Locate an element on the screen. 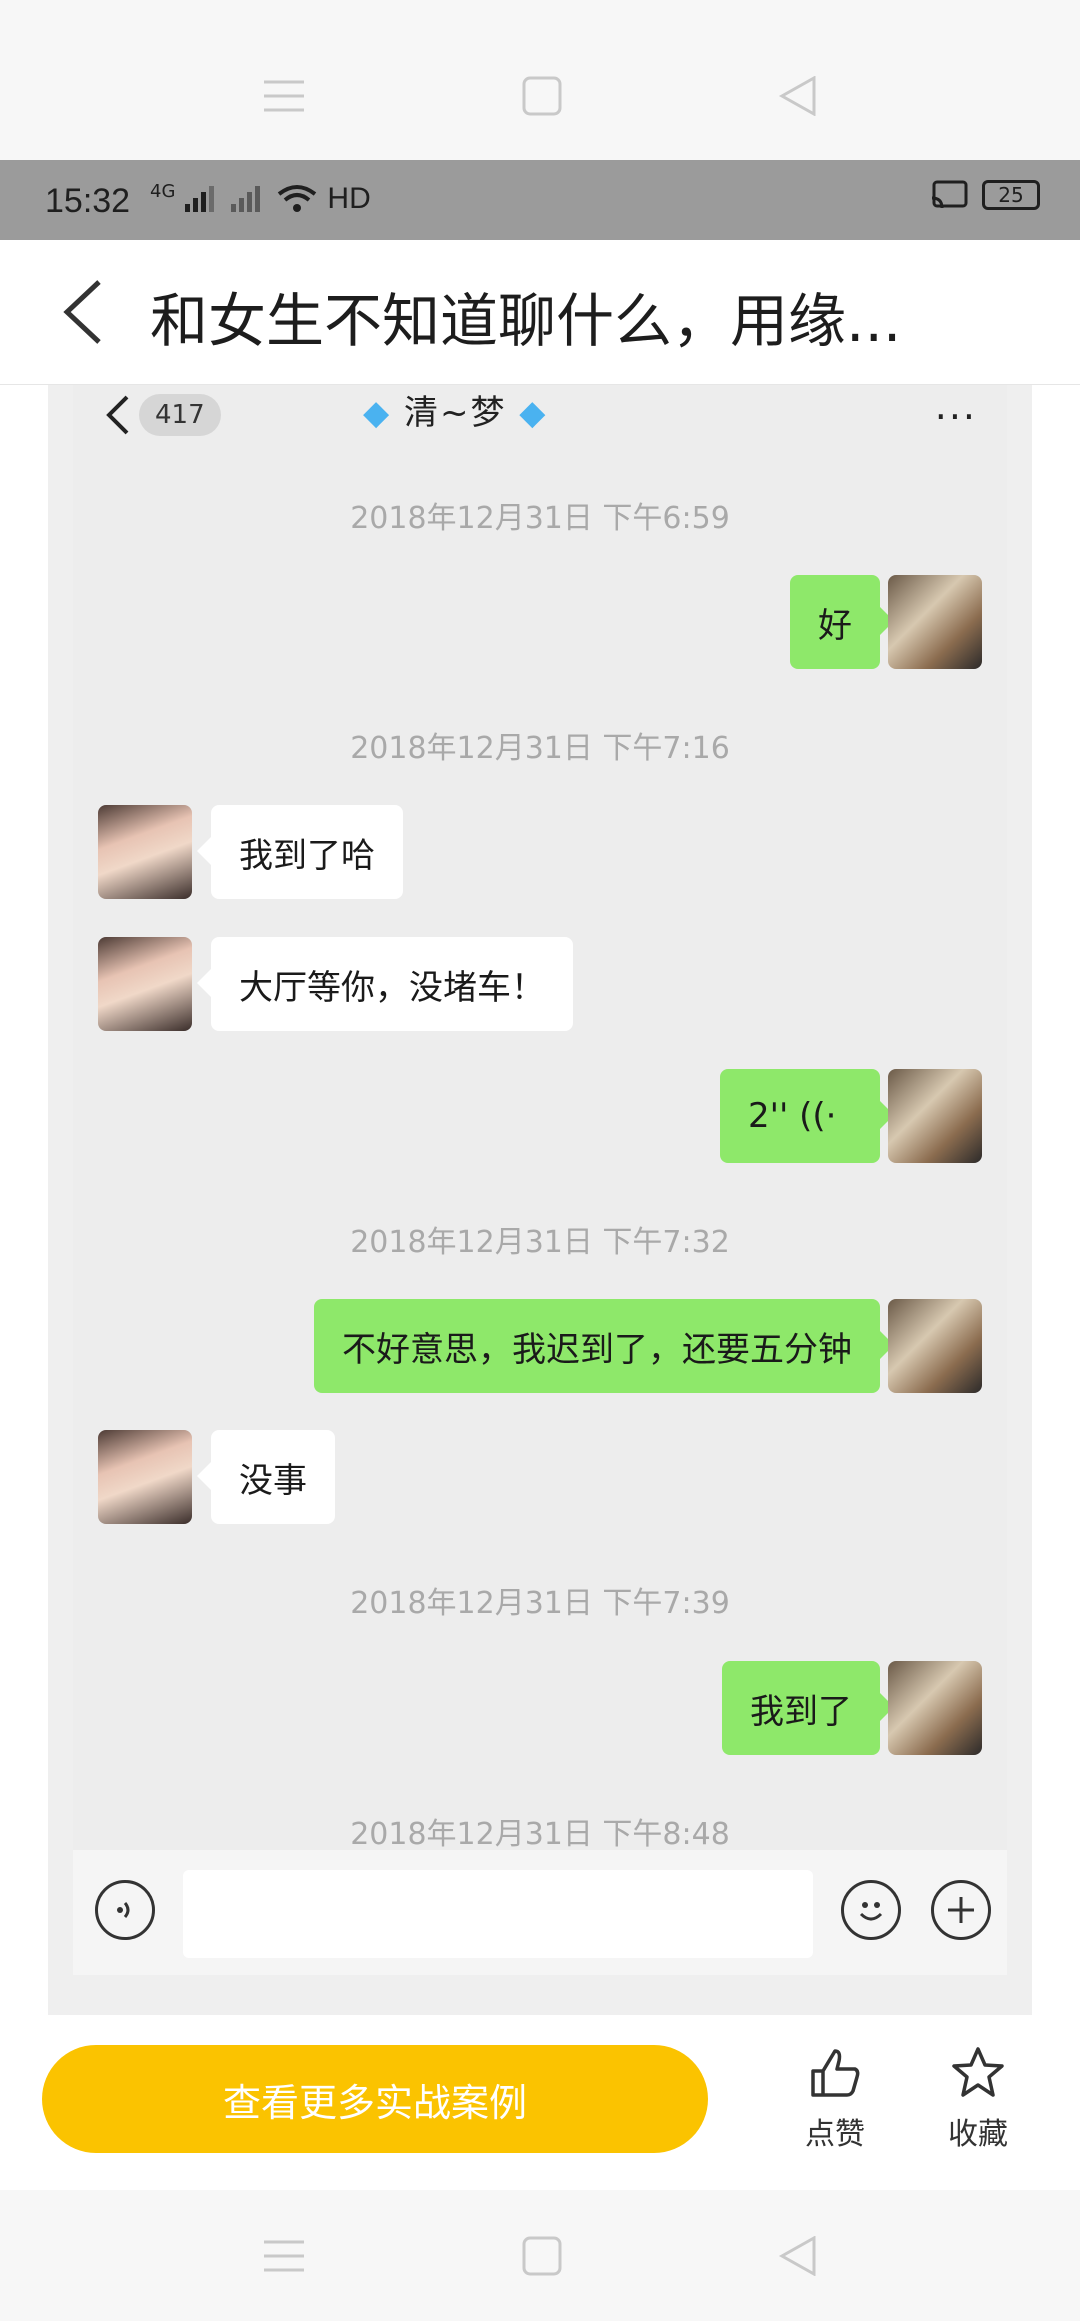 The width and height of the screenshot is (1080, 2321). cast-icon is located at coordinates (949, 194).